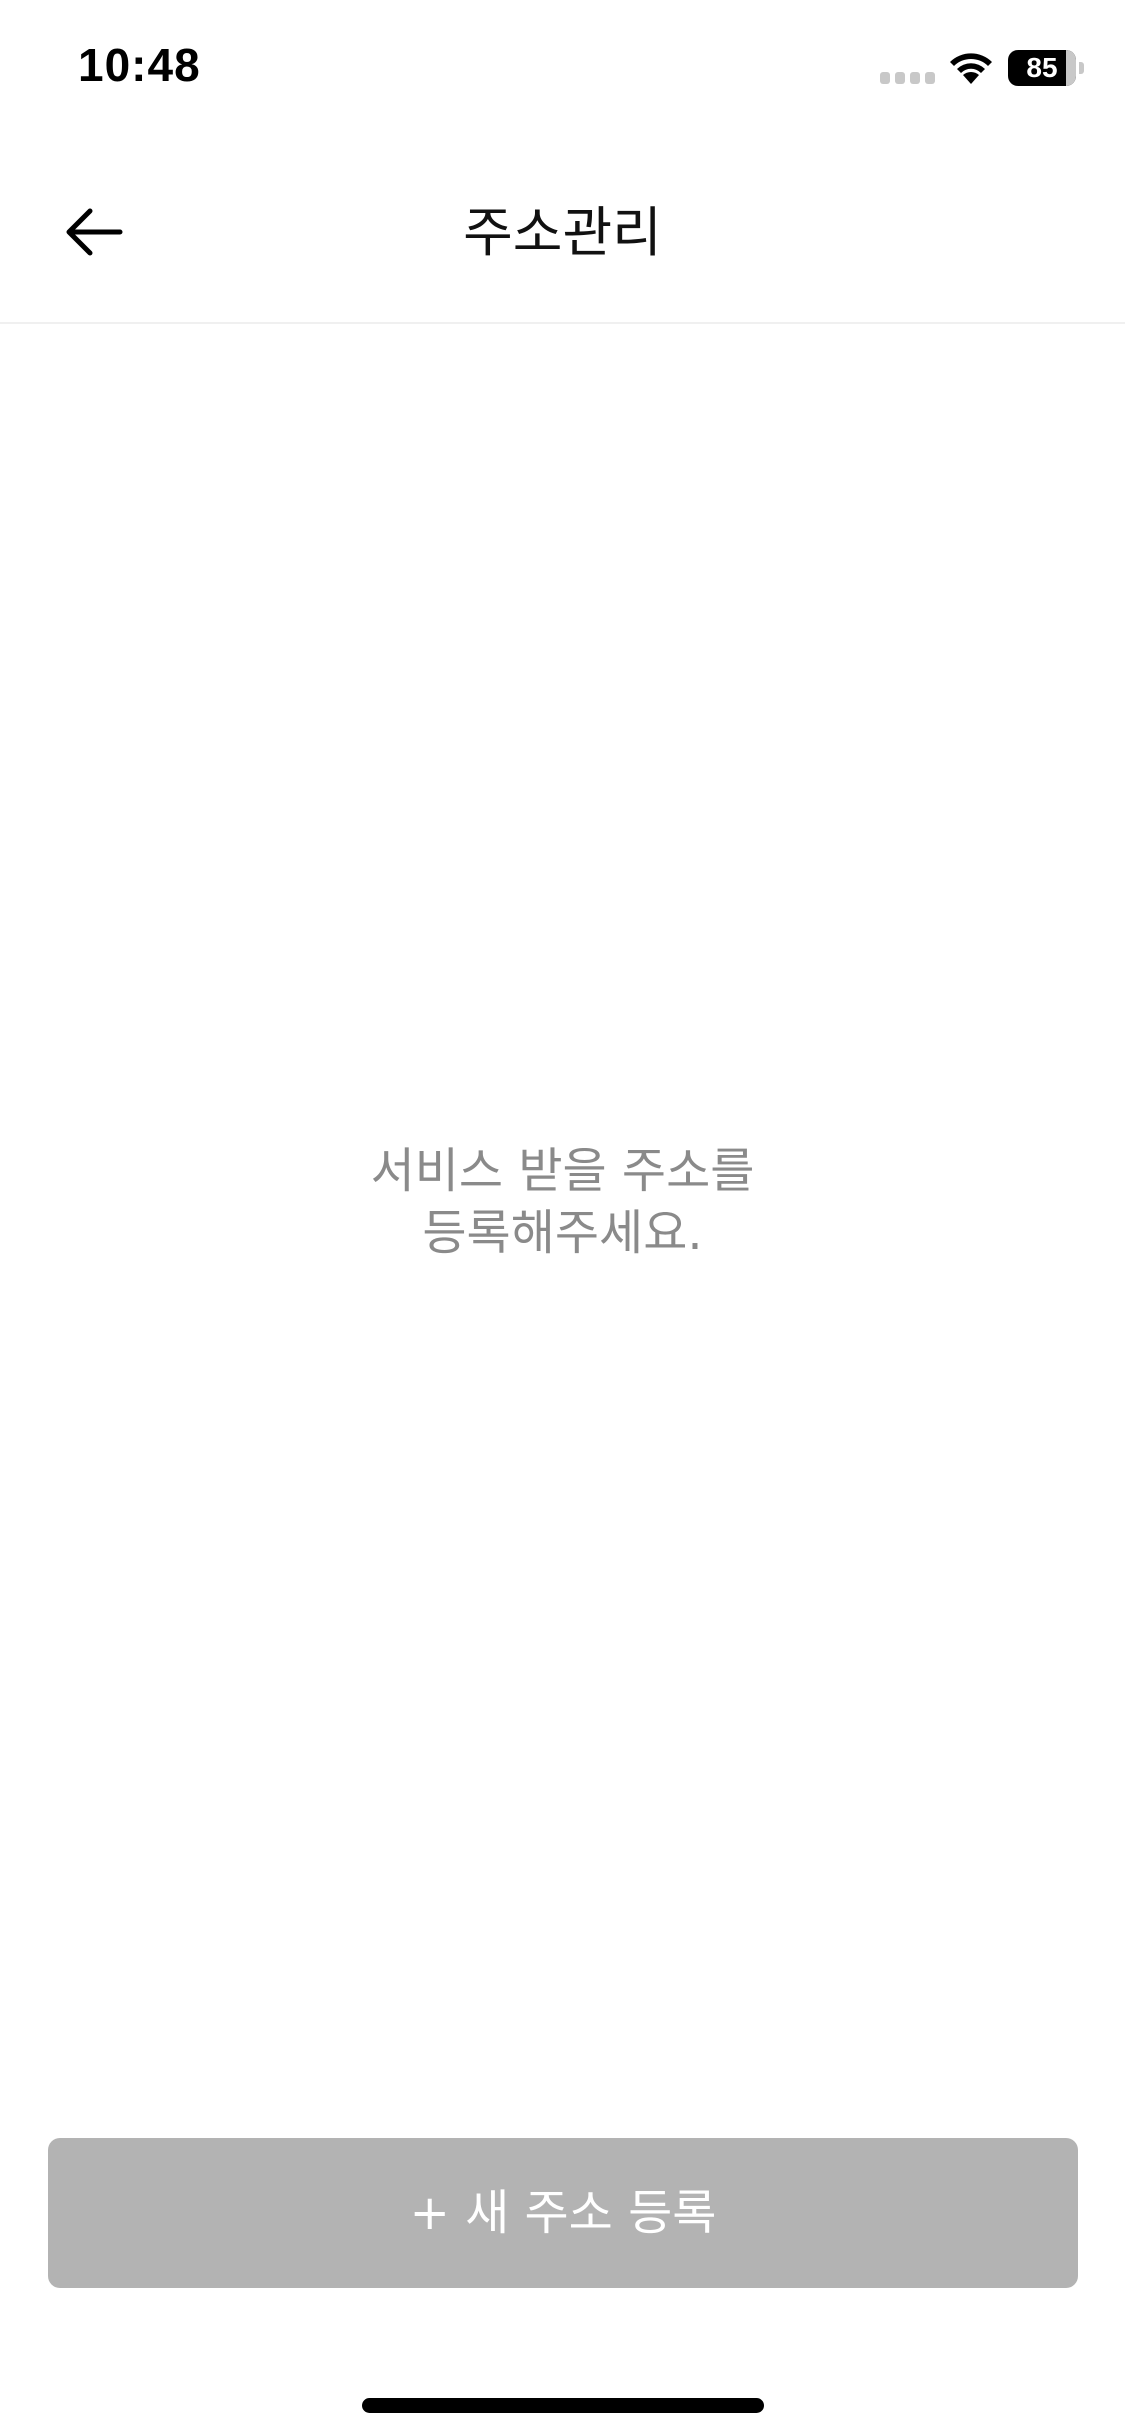  I want to click on battery-level-text: 85, so click(1042, 67).